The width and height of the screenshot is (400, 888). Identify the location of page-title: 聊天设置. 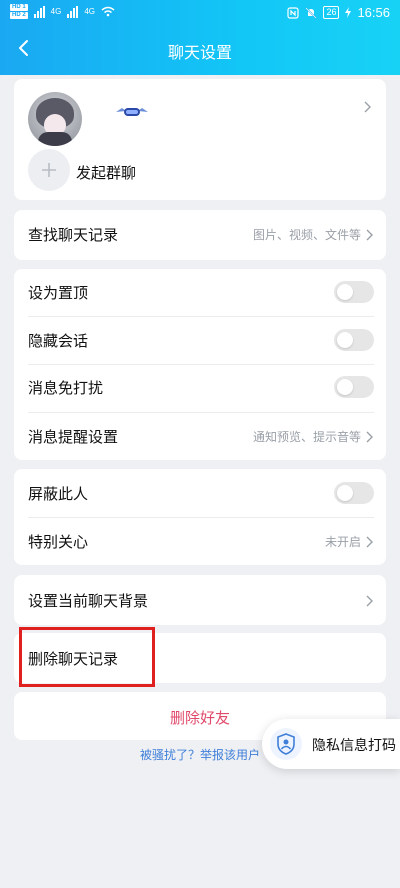
(199, 53).